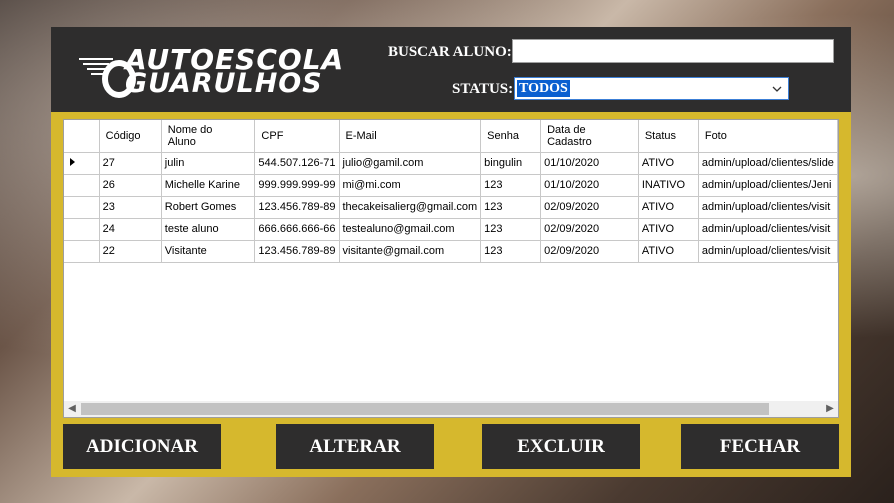 The width and height of the screenshot is (894, 503). What do you see at coordinates (208, 207) in the screenshot?
I see `table-cell: Robert Gomes` at bounding box center [208, 207].